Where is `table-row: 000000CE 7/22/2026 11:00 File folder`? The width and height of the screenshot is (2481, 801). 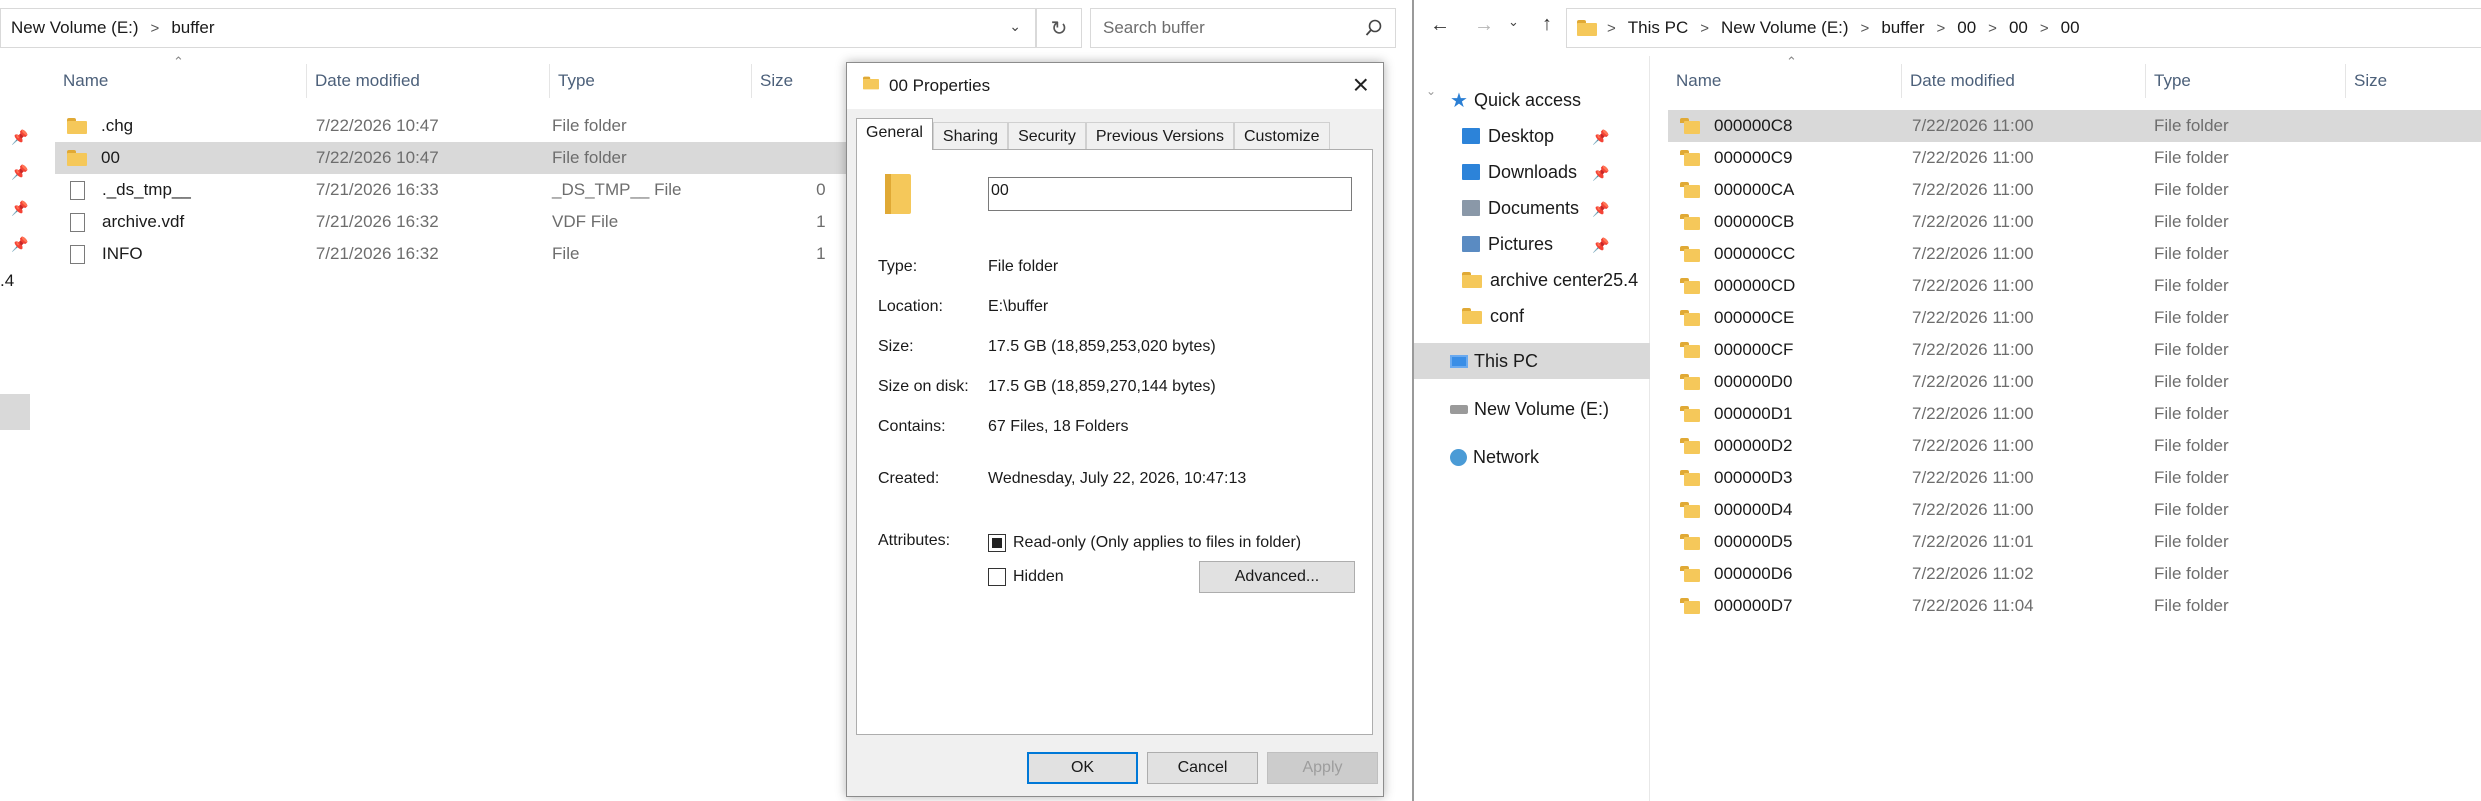
table-row: 000000CE 7/22/2026 11:00 File folder is located at coordinates (2074, 318).